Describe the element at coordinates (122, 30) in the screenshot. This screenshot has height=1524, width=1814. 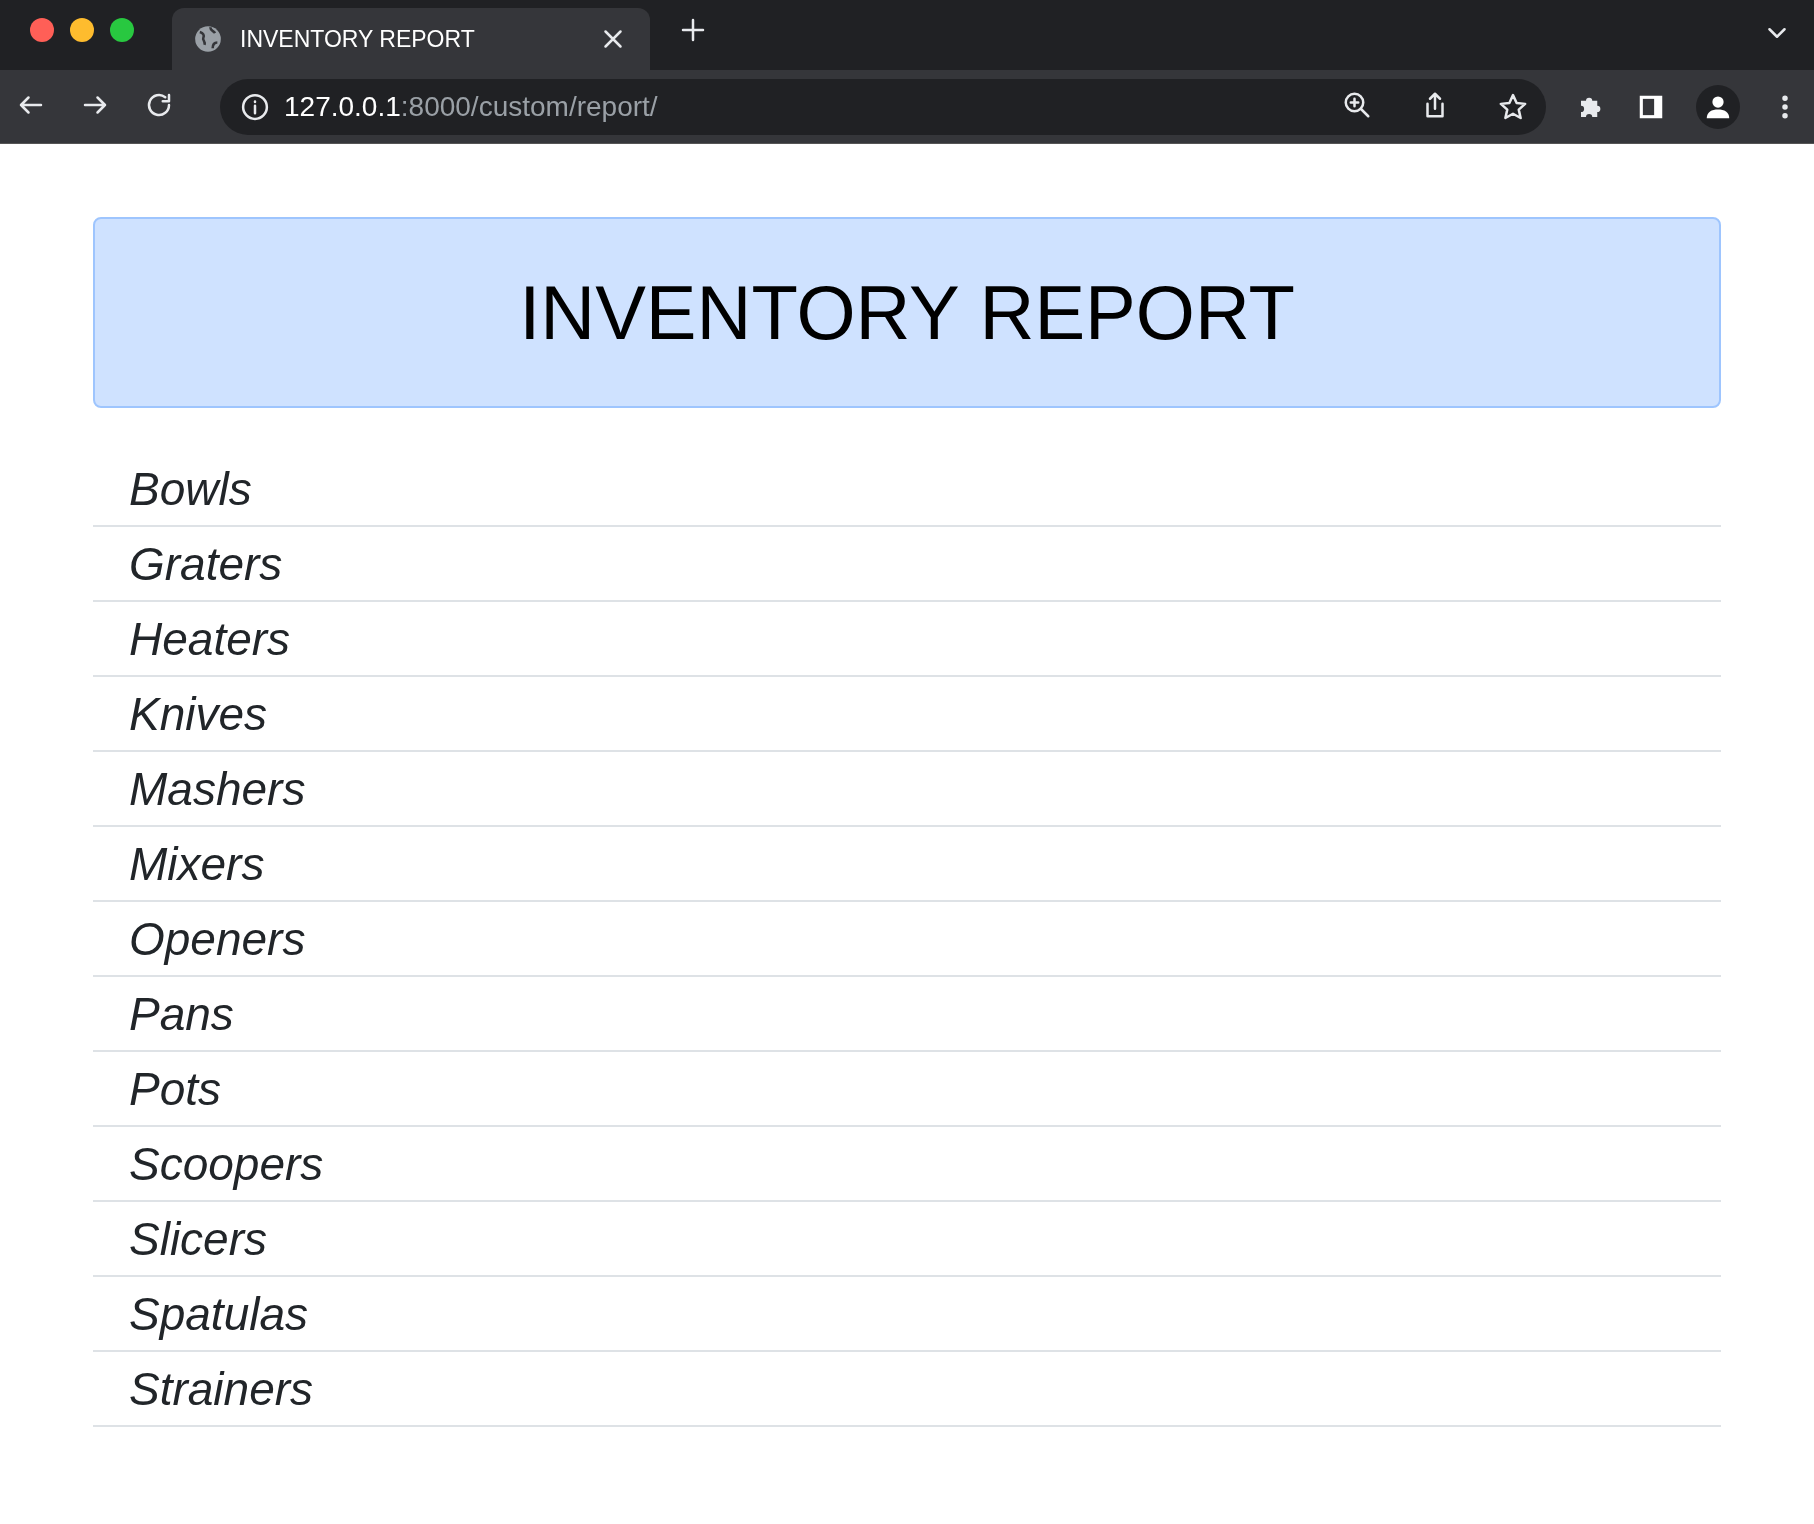
I see `maximize-window-button` at that location.